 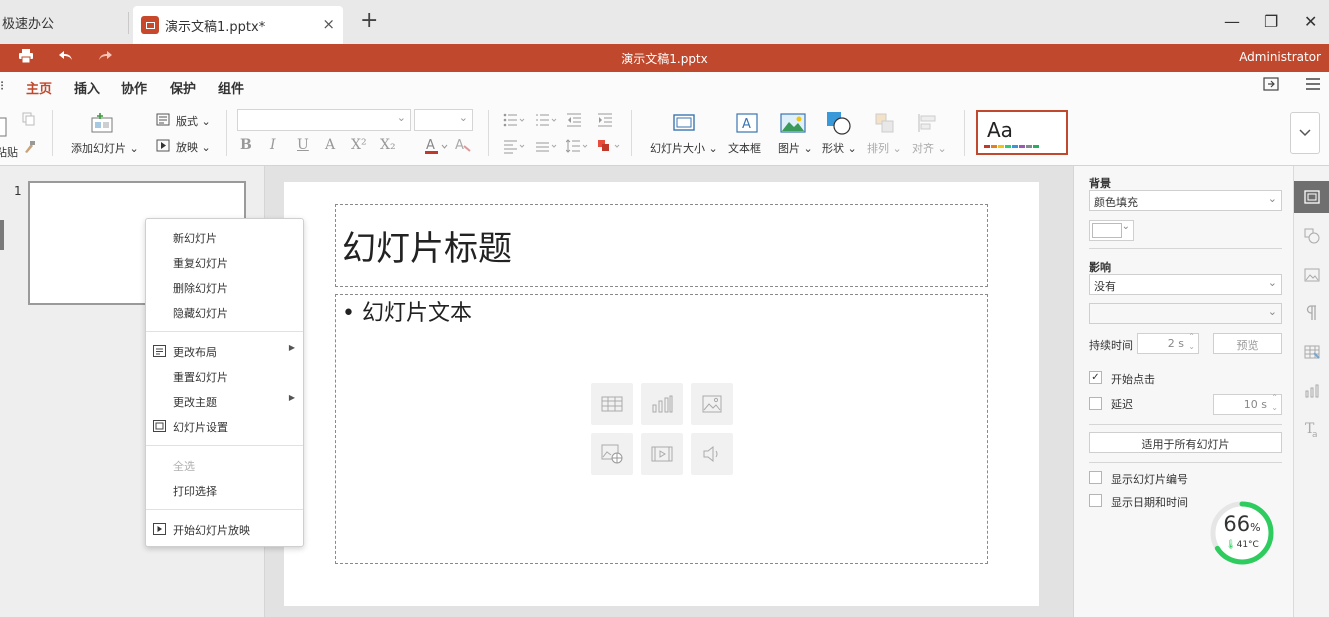 What do you see at coordinates (224, 490) in the screenshot?
I see `menu-item-print-selection: 打印选择` at bounding box center [224, 490].